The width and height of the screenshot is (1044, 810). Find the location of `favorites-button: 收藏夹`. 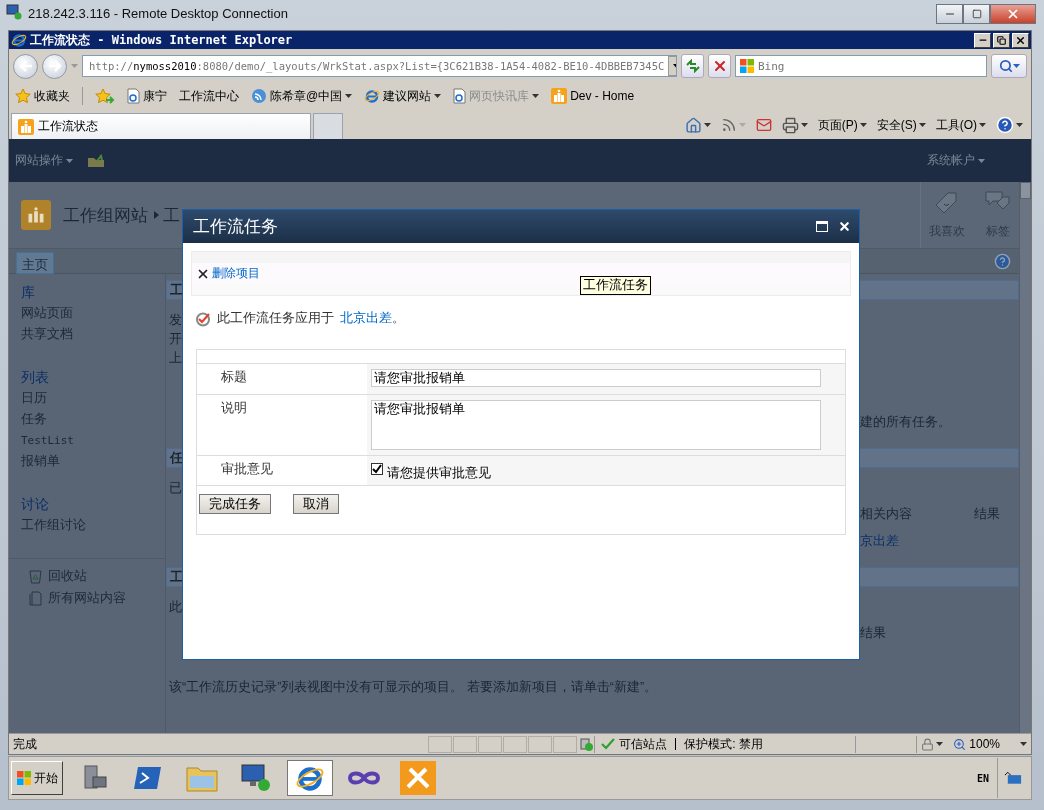

favorites-button: 收藏夹 is located at coordinates (42, 96).